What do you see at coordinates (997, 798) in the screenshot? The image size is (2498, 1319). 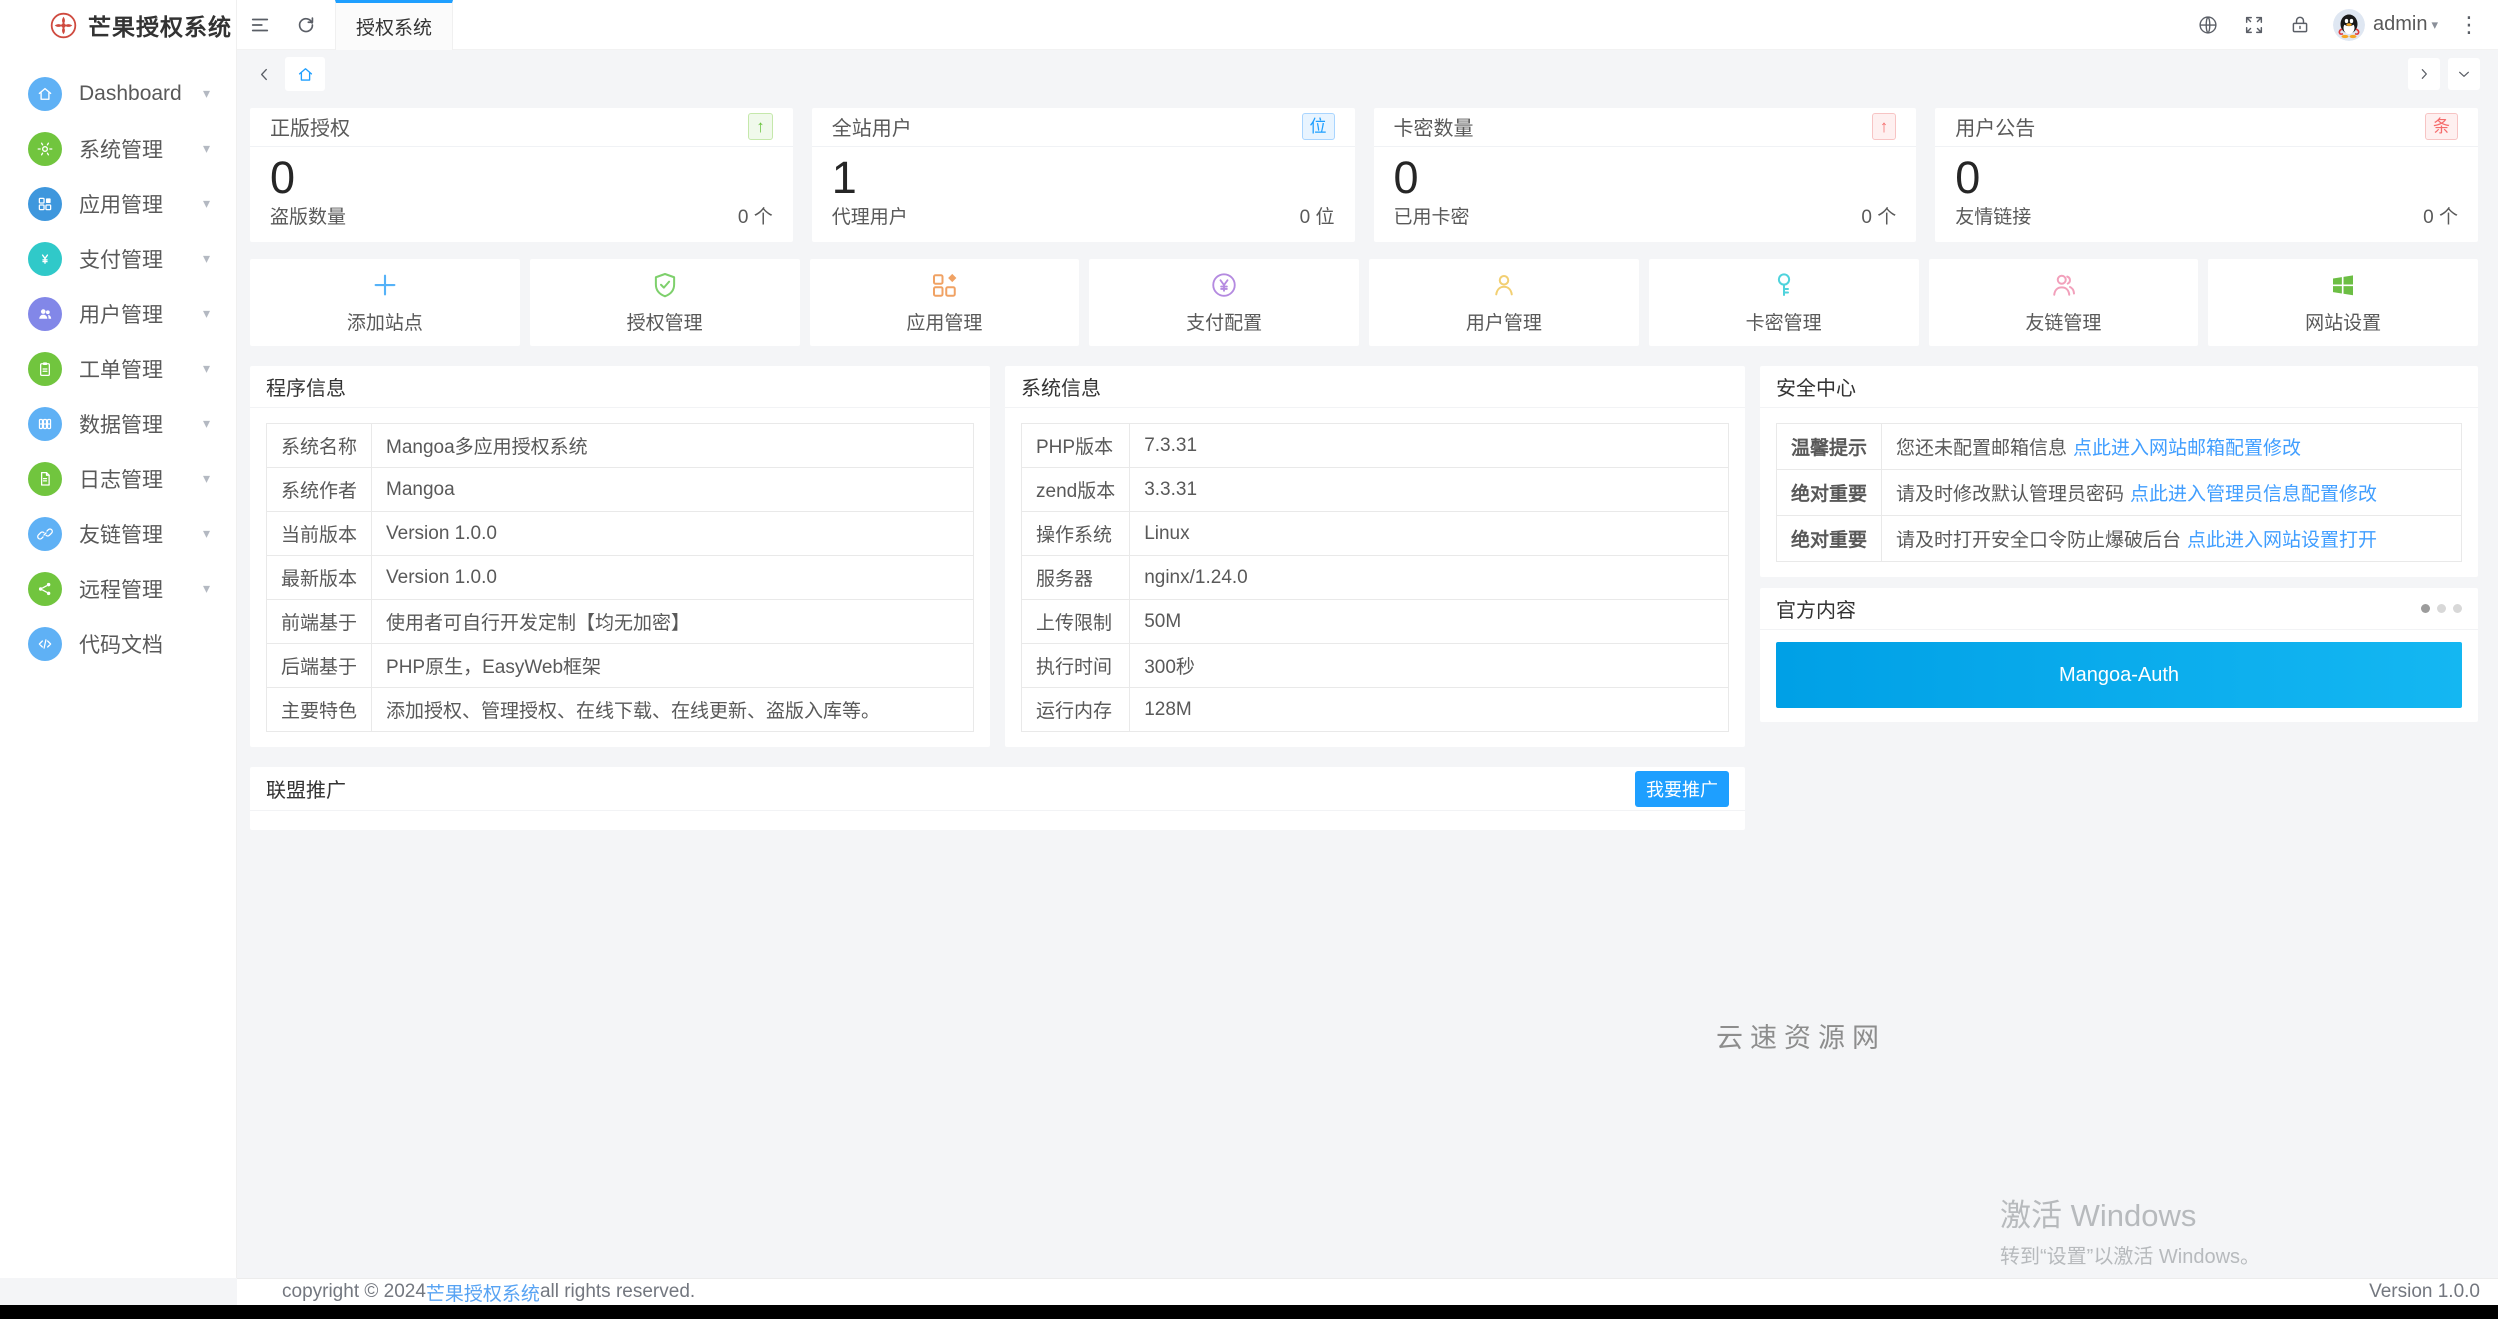 I see `promo-panel: 联盟推广 我要推广` at bounding box center [997, 798].